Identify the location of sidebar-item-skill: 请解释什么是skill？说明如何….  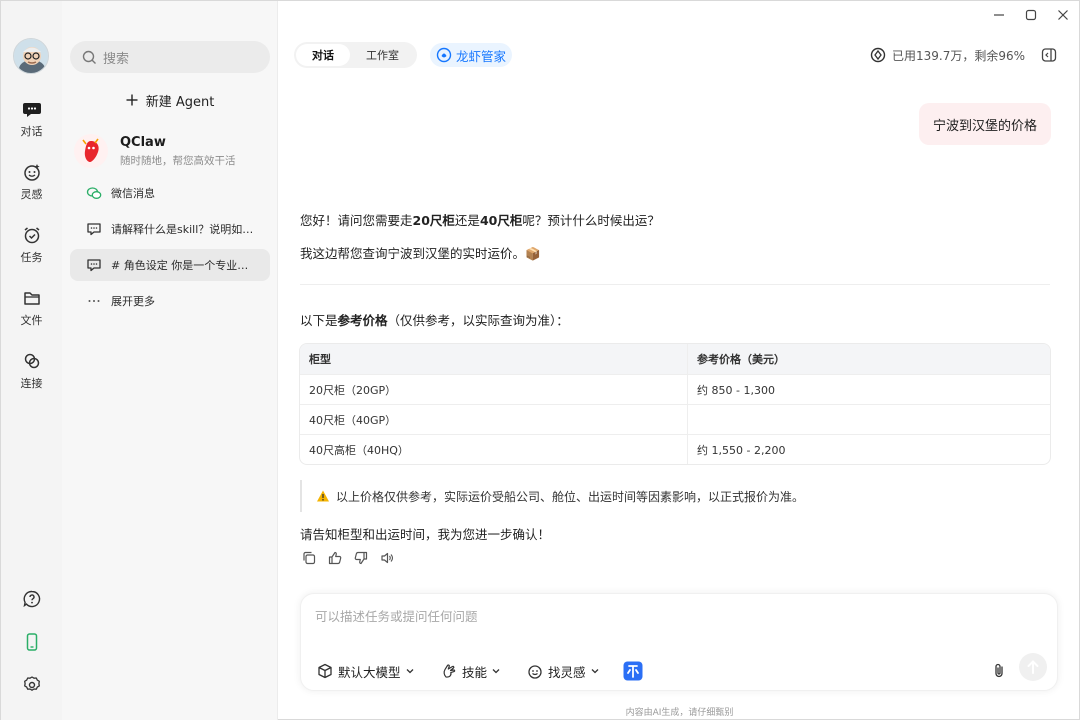
(170, 229).